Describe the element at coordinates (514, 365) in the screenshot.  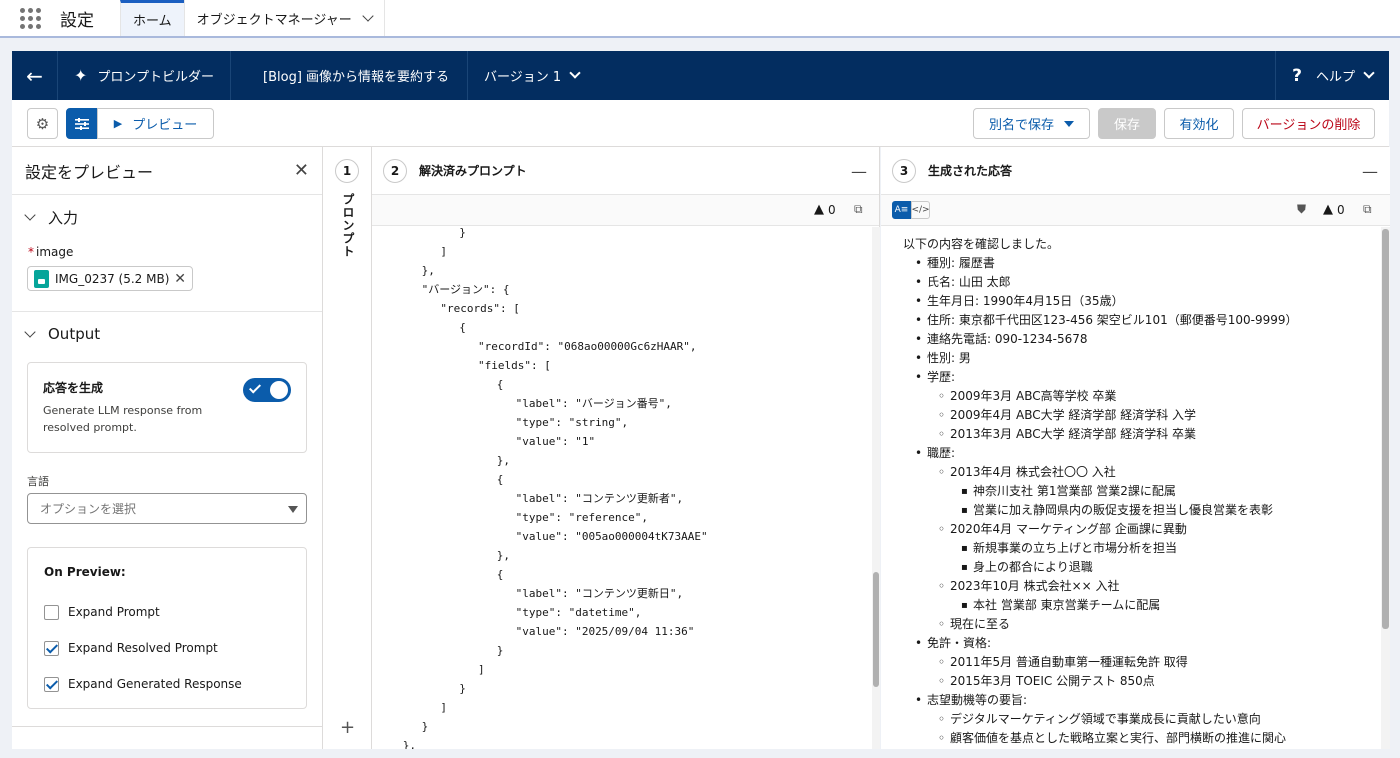
I see `code-line: "fields": [` at that location.